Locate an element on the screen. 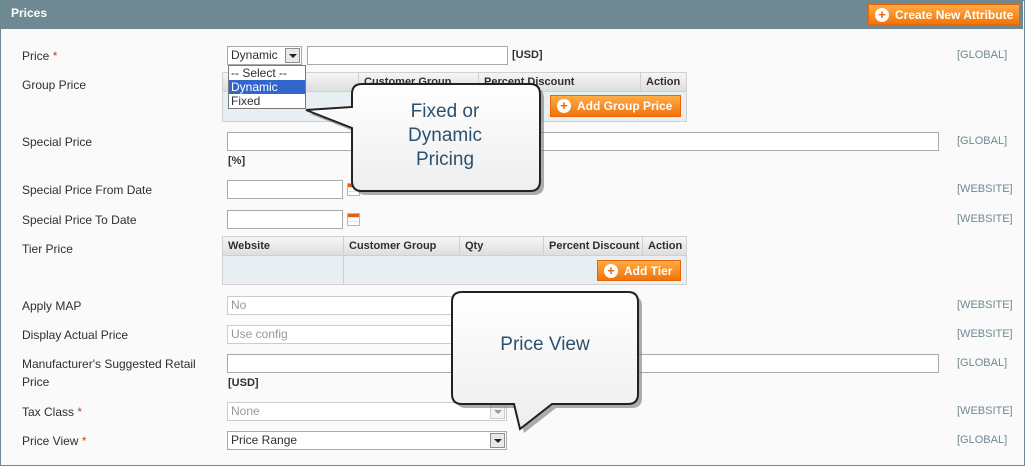 This screenshot has height=466, width=1025. group-col-action: Action is located at coordinates (663, 82).